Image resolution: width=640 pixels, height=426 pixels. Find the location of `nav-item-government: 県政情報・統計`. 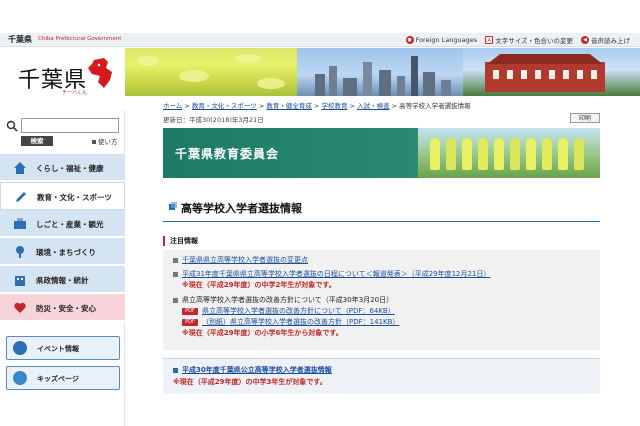

nav-item-government: 県政情報・統計 is located at coordinates (62, 280).